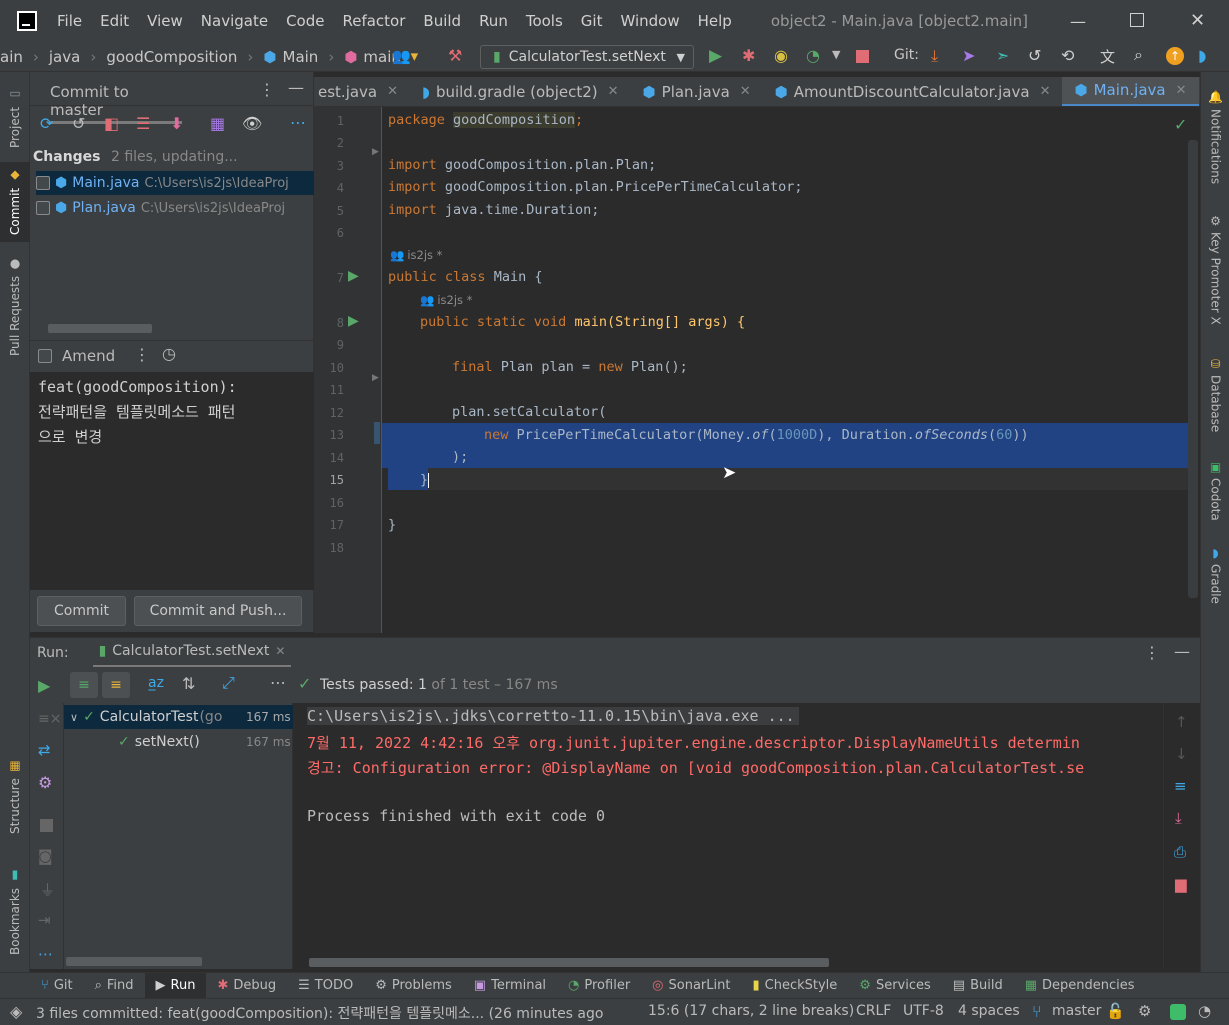 This screenshot has height=1025, width=1229. Describe the element at coordinates (353, 321) in the screenshot. I see `run-gutter-icon: ▶` at that location.